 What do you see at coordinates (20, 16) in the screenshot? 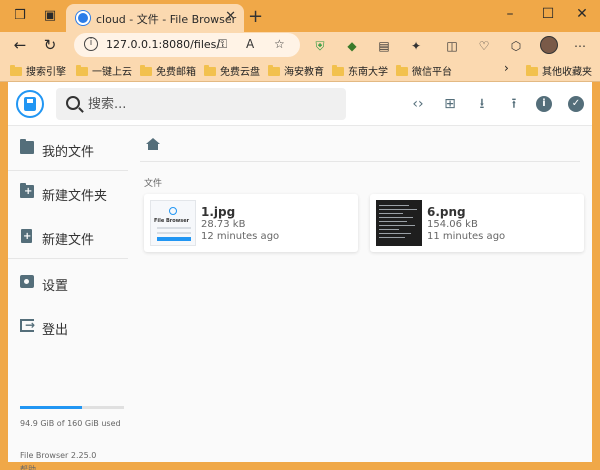
I see `workspaces-icon: ❒` at bounding box center [20, 16].